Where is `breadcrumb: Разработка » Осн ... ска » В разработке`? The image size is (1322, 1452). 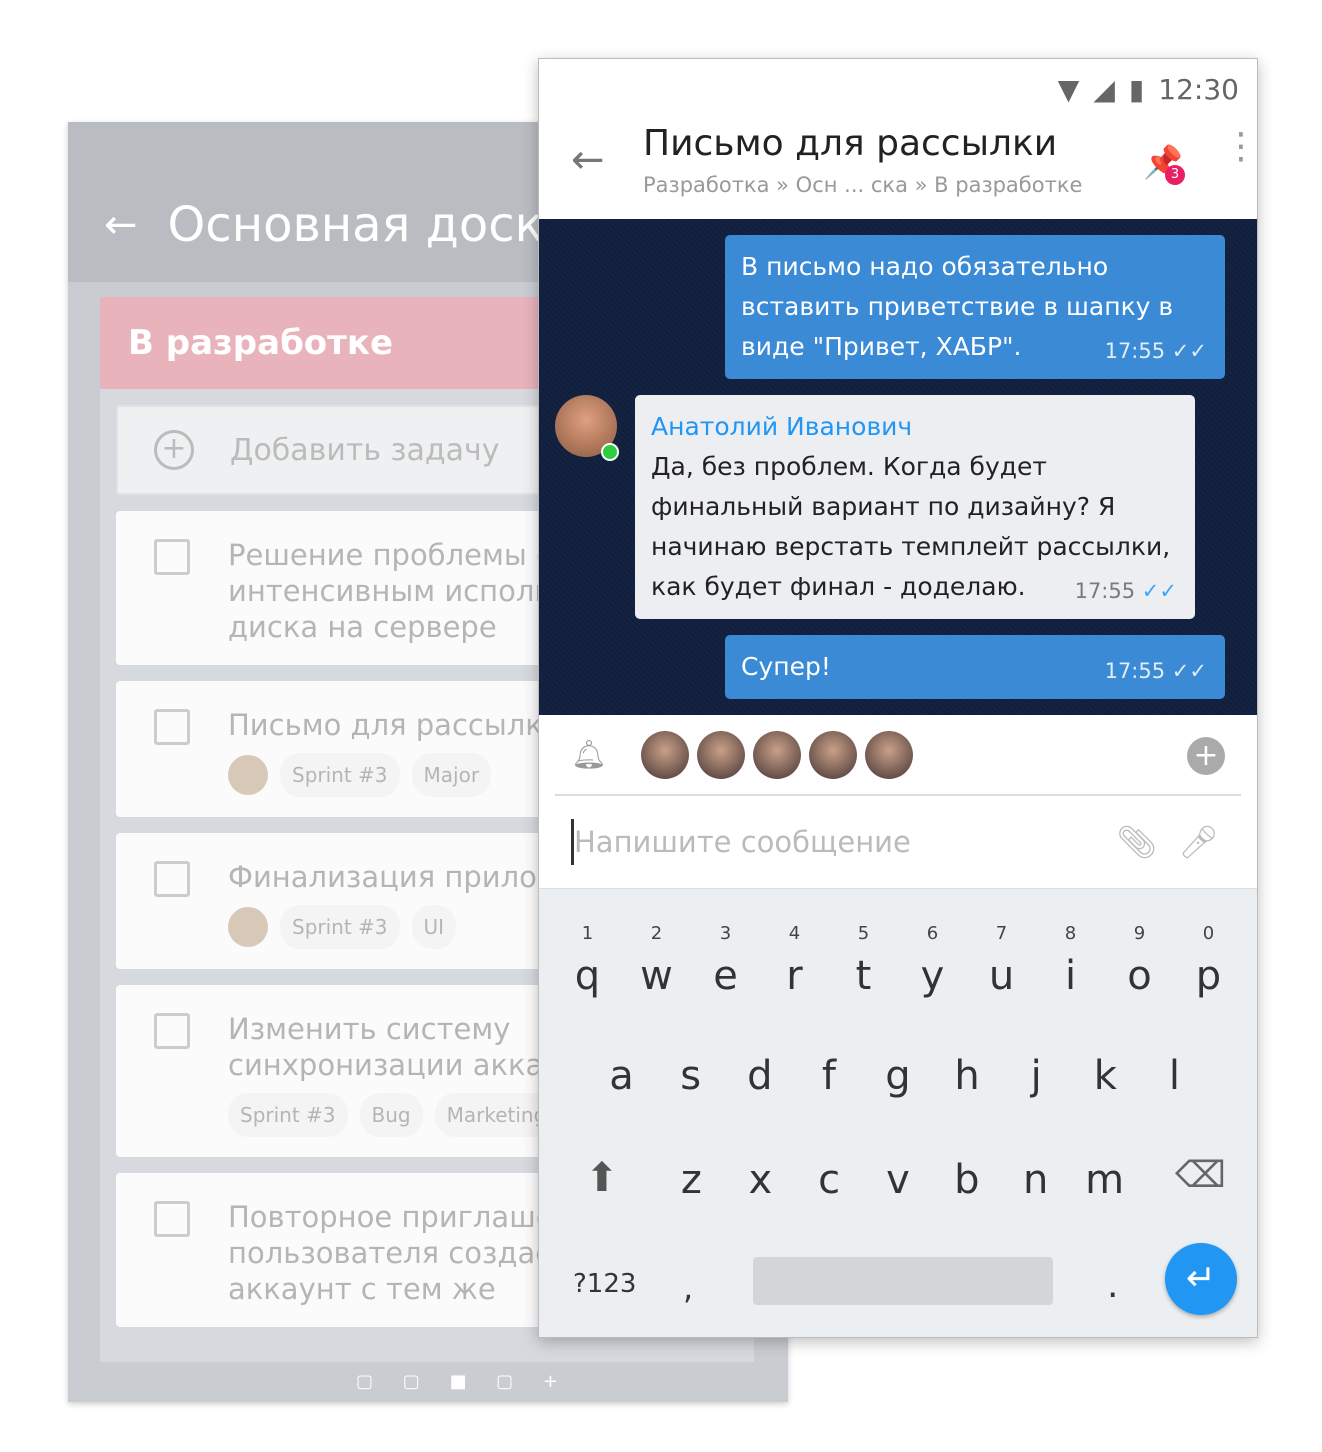 breadcrumb: Разработка » Осн ... ска » В разработке is located at coordinates (862, 185).